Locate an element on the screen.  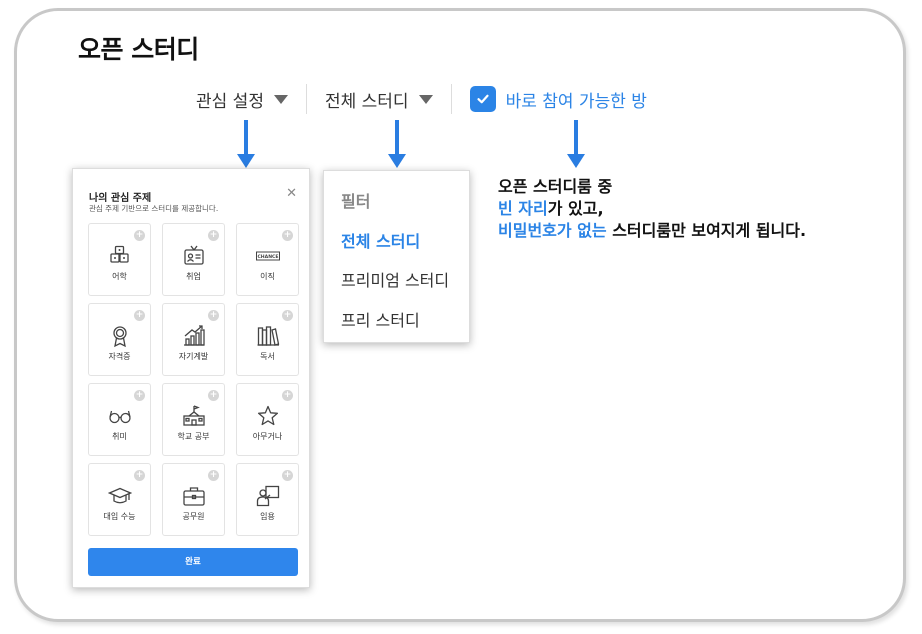
interest-tile: + 자기계발 is located at coordinates (193, 339).